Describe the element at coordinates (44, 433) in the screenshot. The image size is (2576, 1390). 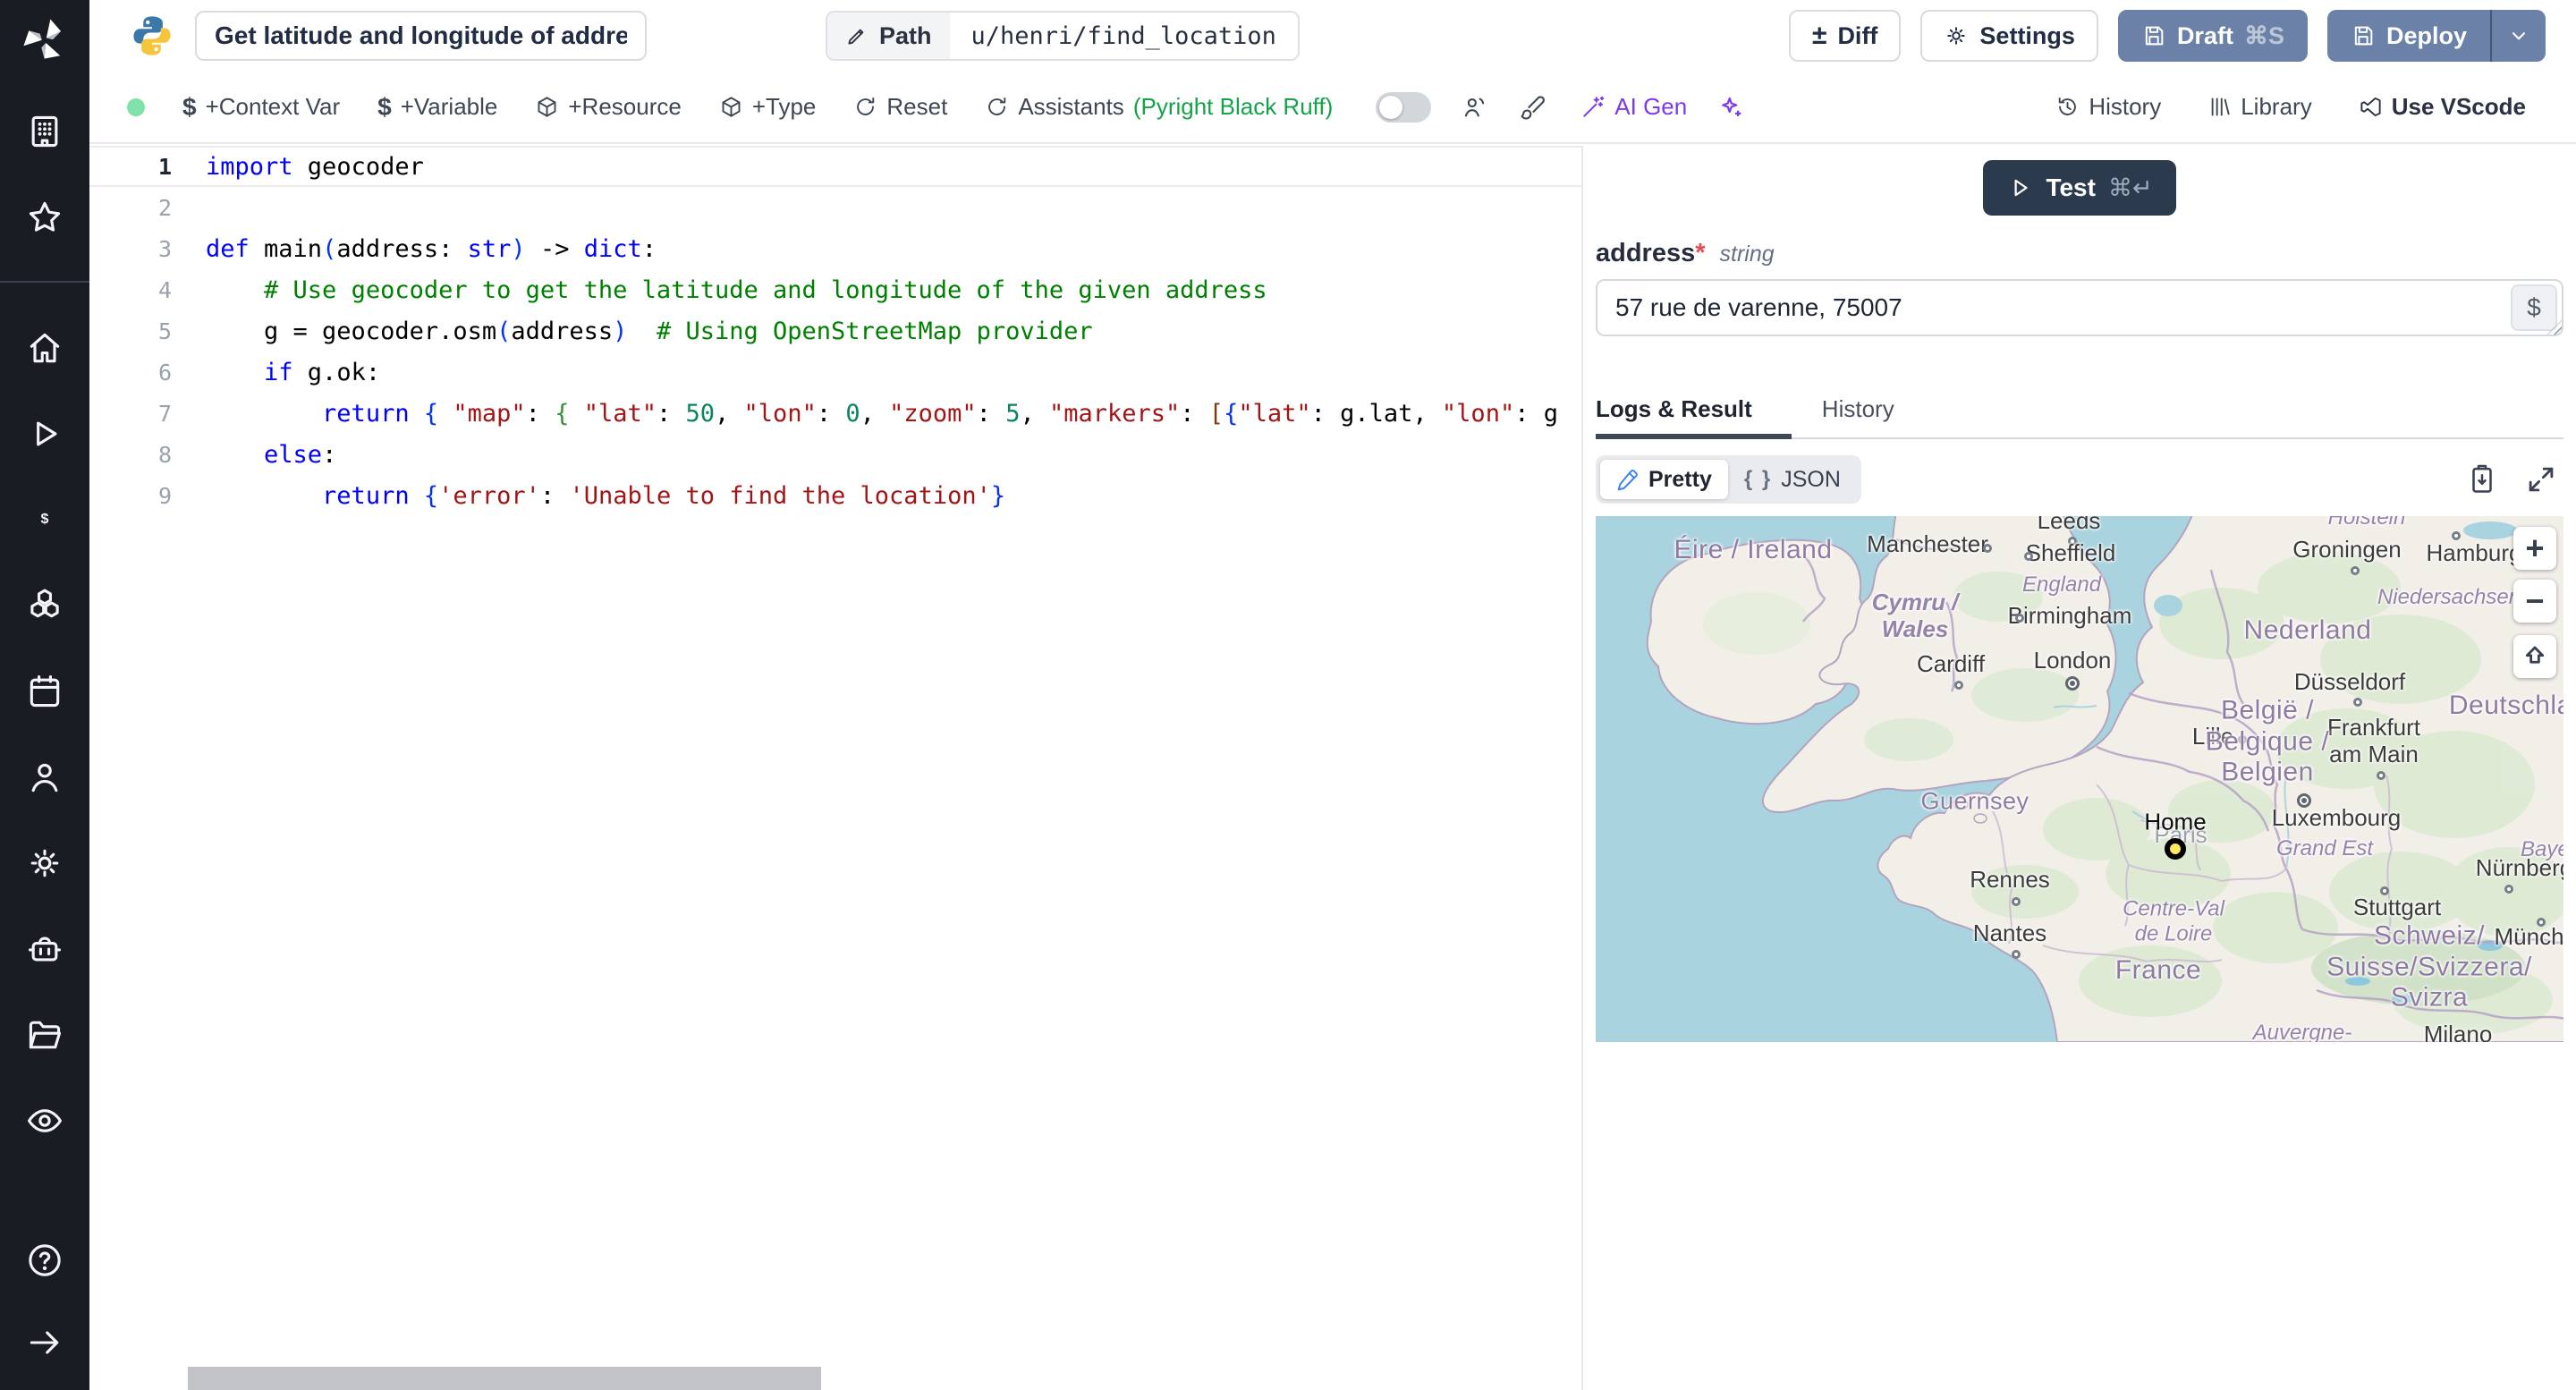
I see `sidebar-item-play` at that location.